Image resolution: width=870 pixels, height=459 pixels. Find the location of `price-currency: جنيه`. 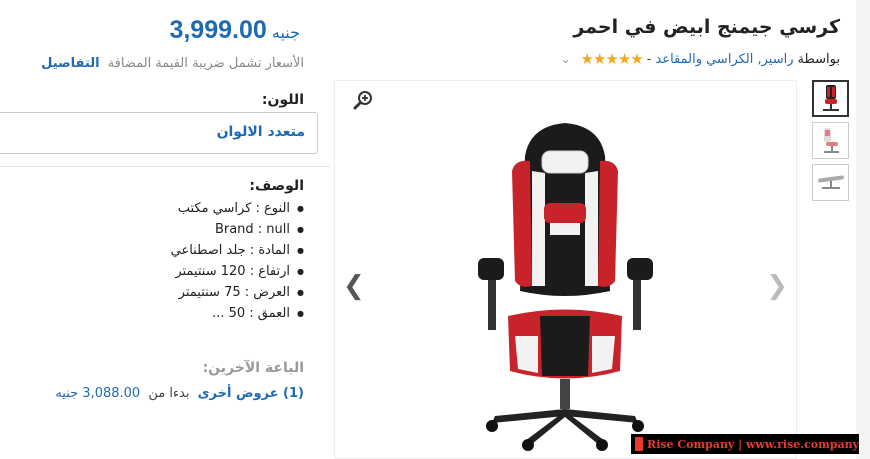

price-currency: جنيه is located at coordinates (285, 32).